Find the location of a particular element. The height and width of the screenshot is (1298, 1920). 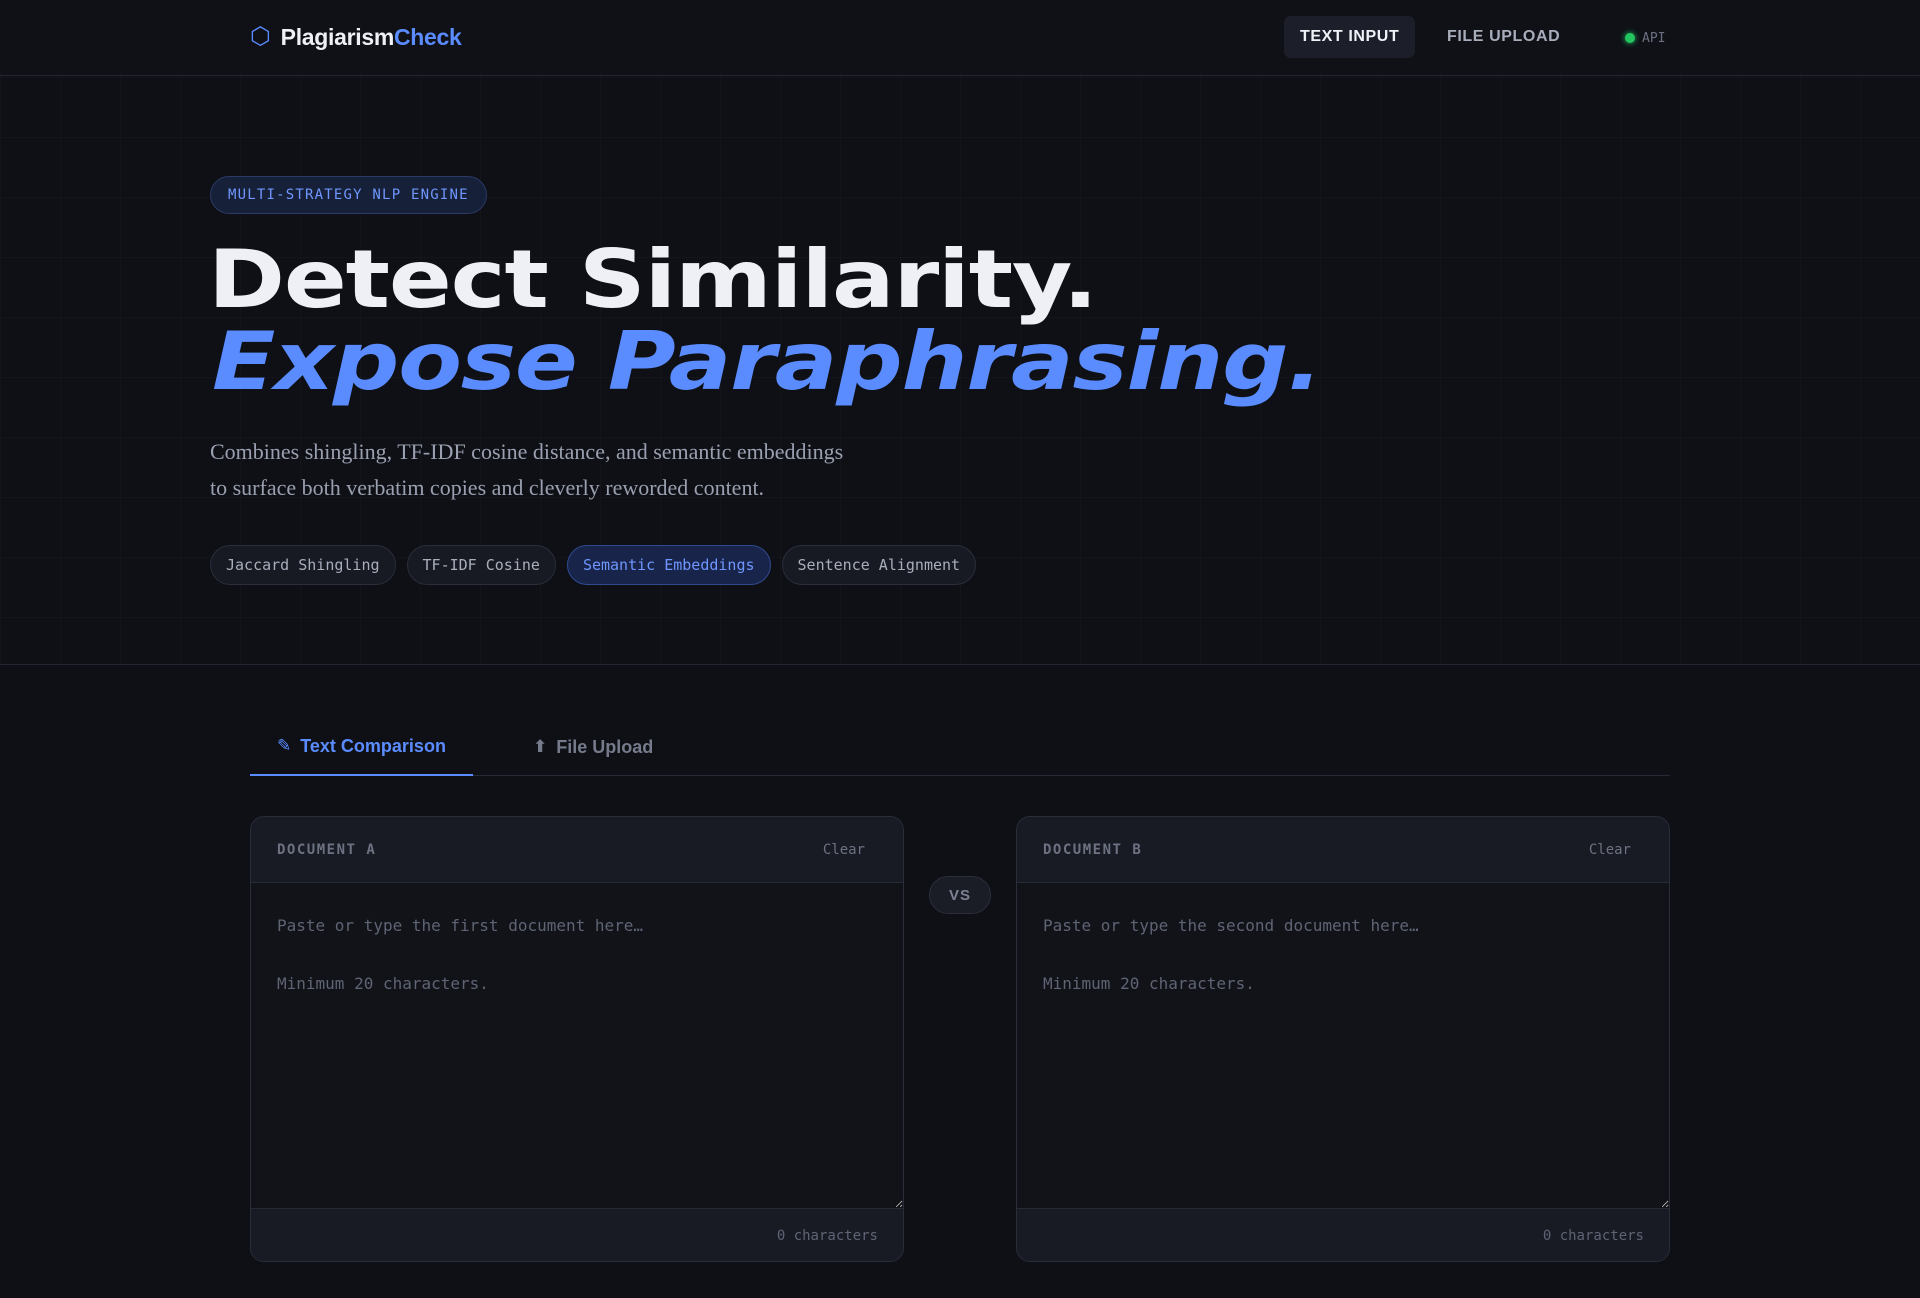

upload-arrow-icon: ⬆ is located at coordinates (540, 746).